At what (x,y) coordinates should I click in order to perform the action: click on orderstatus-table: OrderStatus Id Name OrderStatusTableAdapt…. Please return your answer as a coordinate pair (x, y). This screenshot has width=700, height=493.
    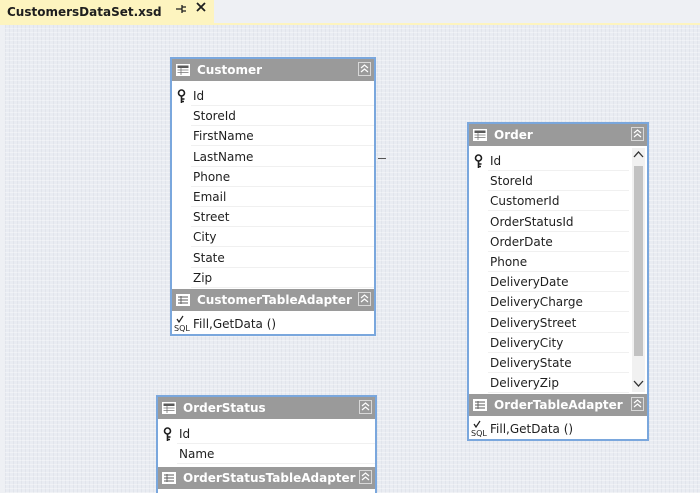
    Looking at the image, I should click on (266, 444).